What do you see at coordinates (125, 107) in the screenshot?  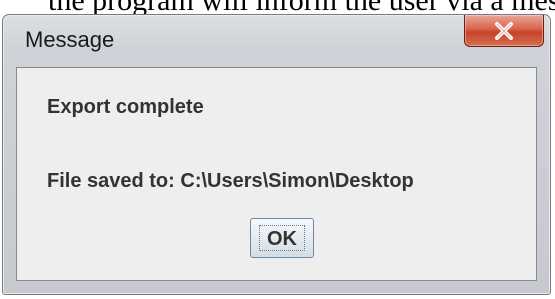 I see `message-heading: Export complete` at bounding box center [125, 107].